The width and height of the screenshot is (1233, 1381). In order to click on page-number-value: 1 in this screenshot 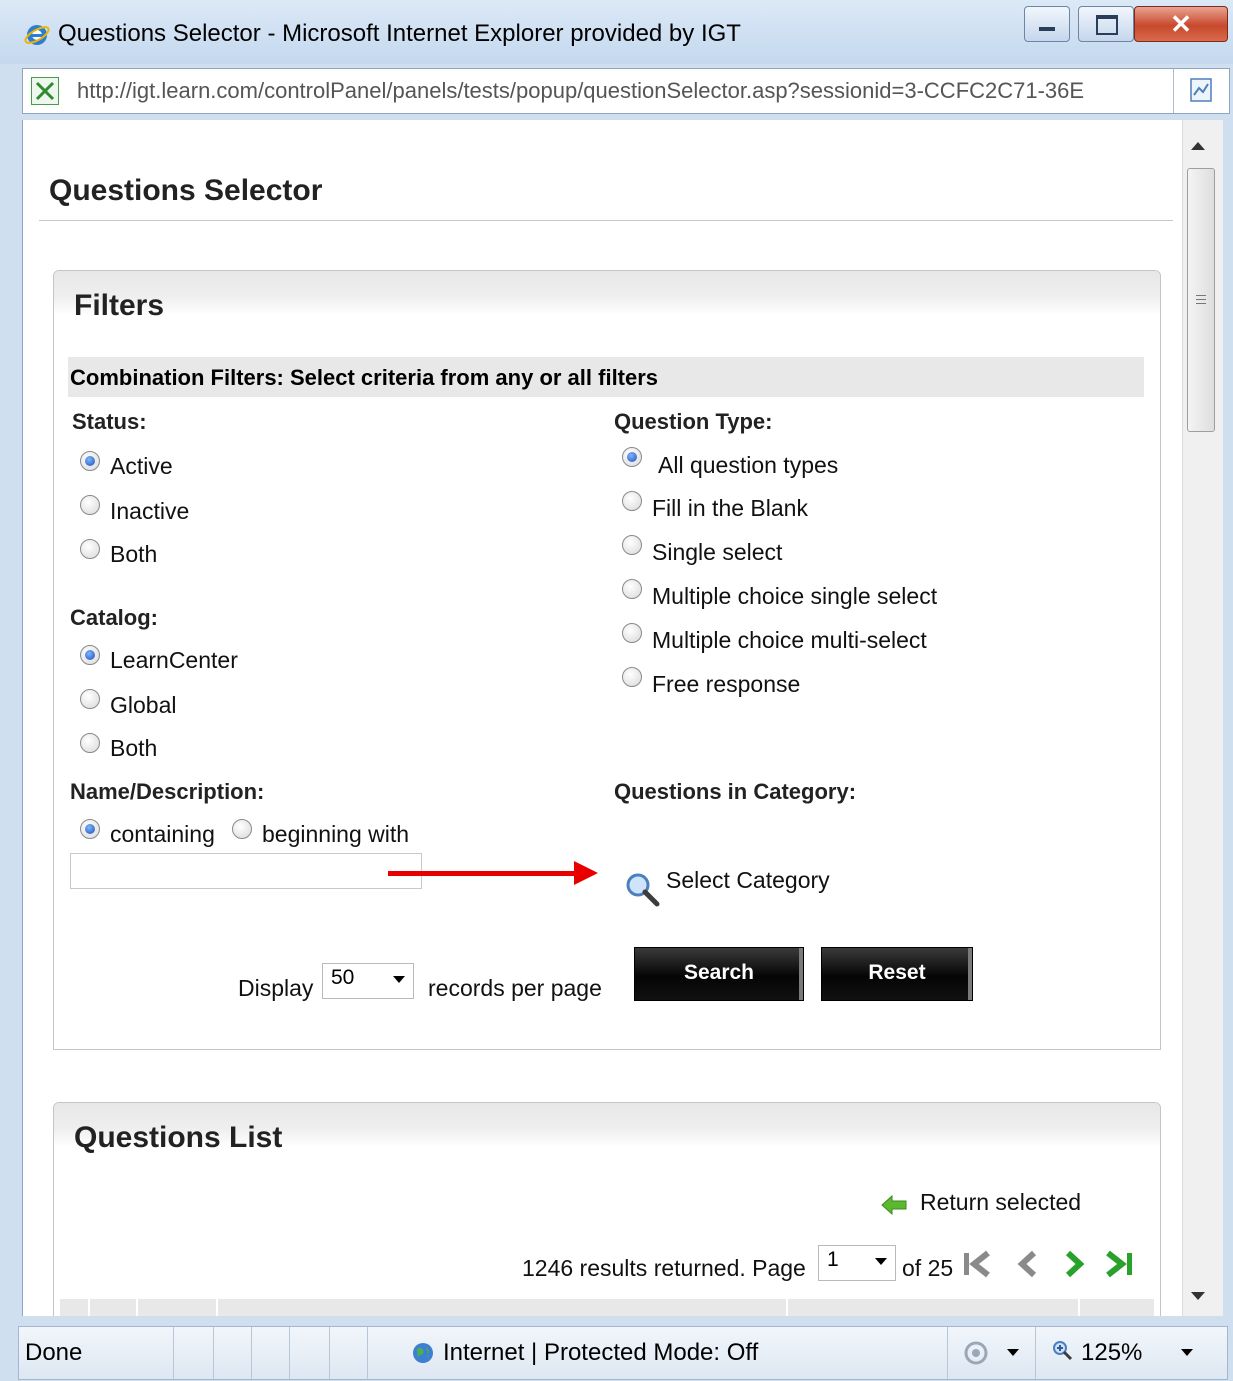, I will do `click(833, 1259)`.